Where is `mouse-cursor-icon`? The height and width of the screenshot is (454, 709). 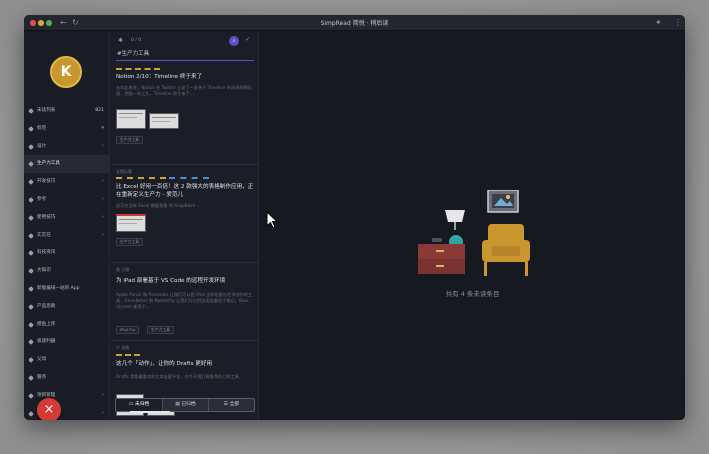
mouse-cursor-icon is located at coordinates (272, 220).